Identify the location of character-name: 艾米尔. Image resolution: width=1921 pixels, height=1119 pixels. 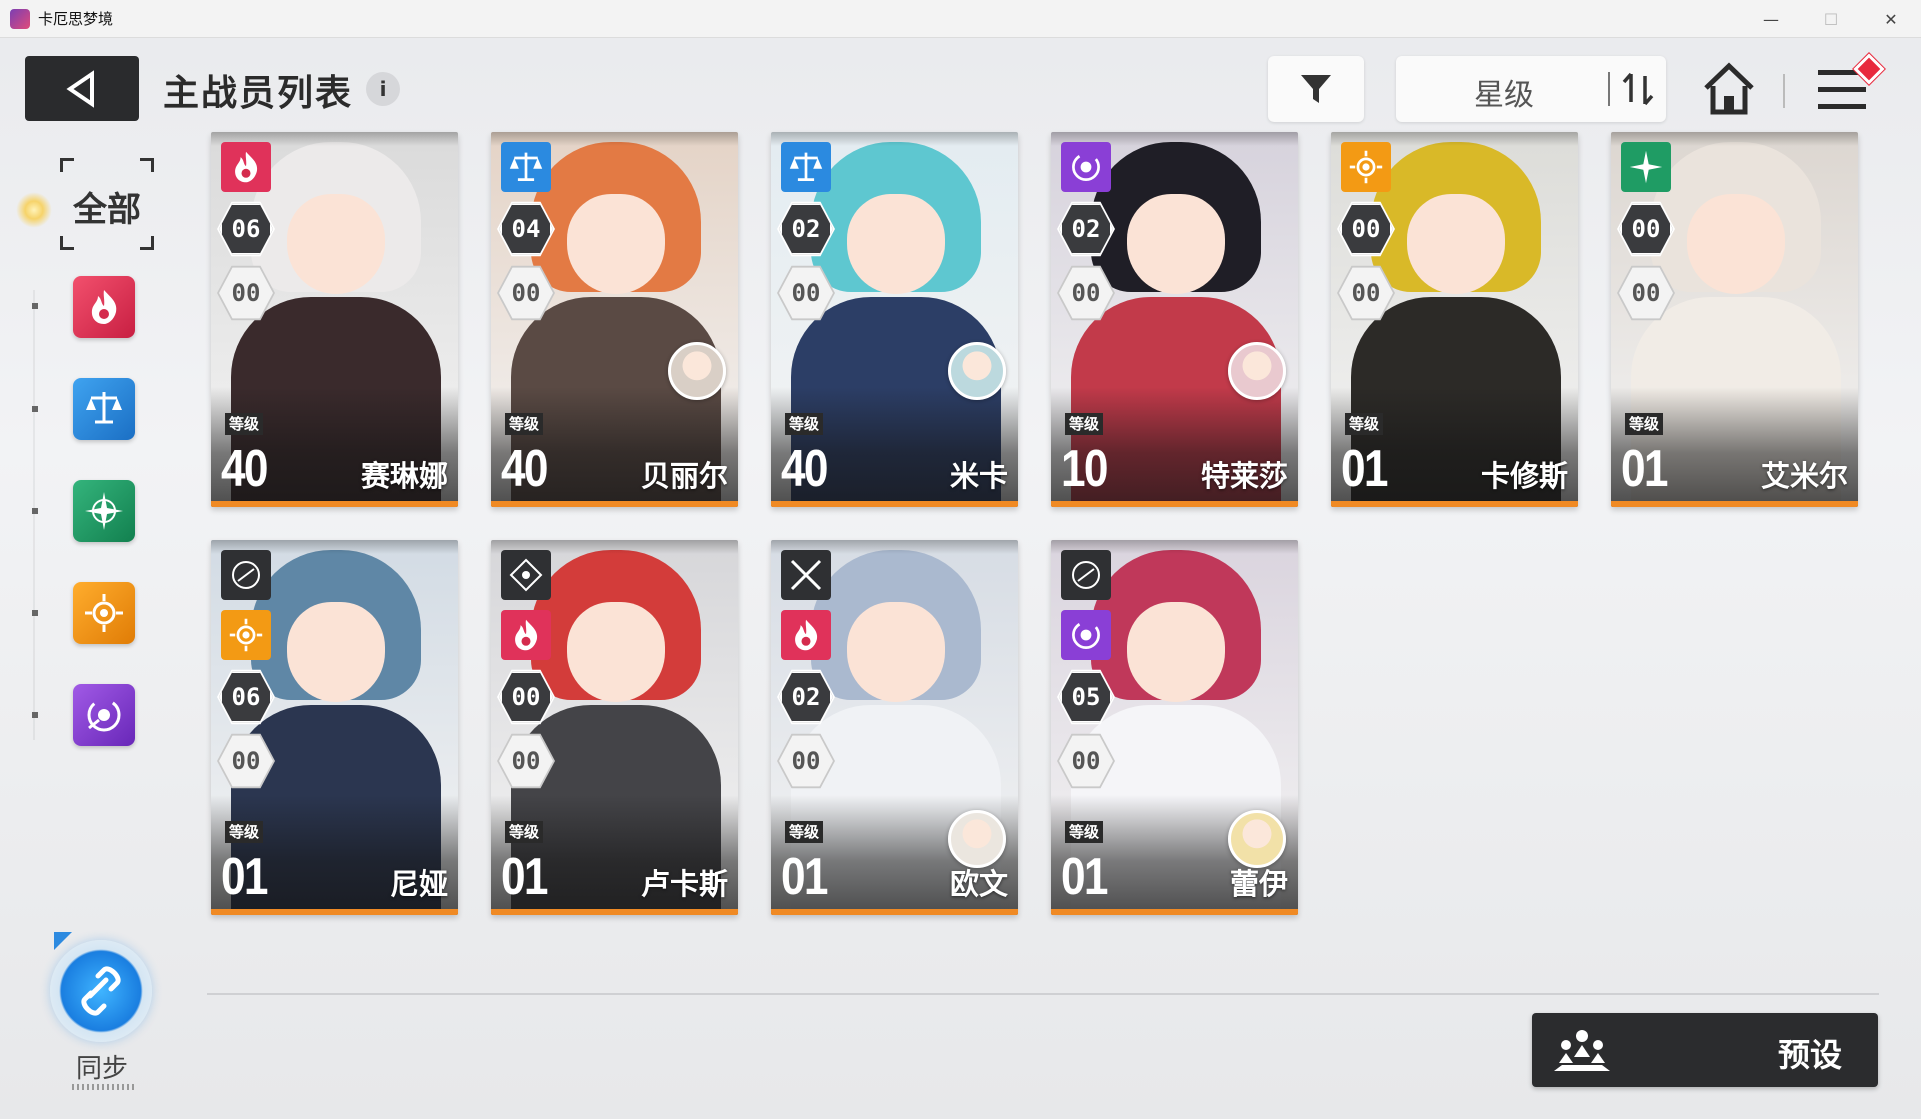
(1804, 476).